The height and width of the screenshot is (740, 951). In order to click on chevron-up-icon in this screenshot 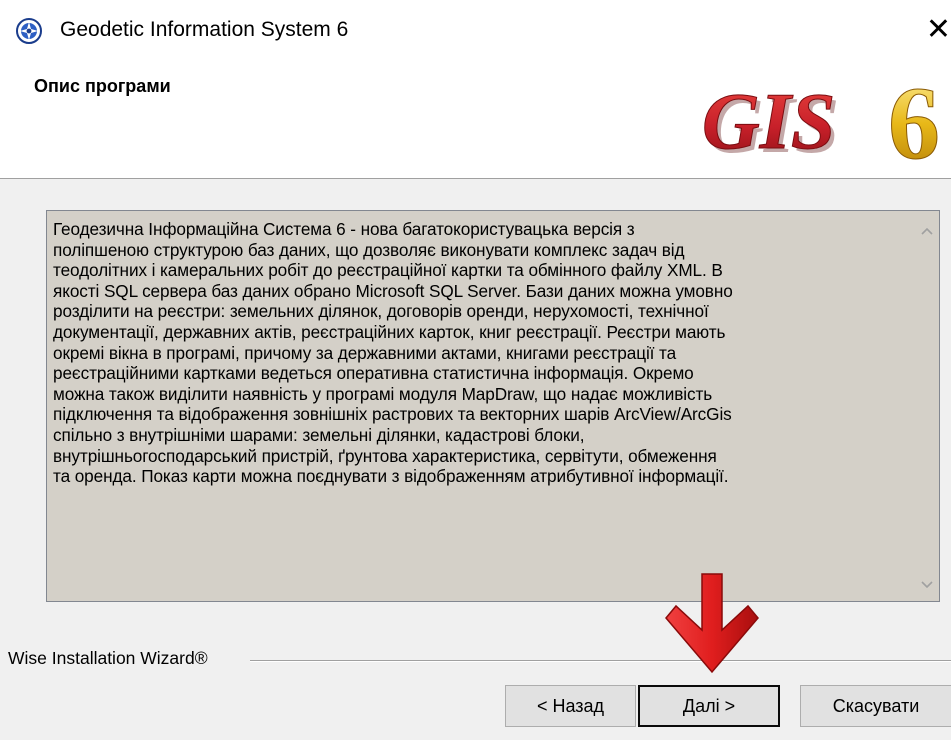, I will do `click(927, 231)`.